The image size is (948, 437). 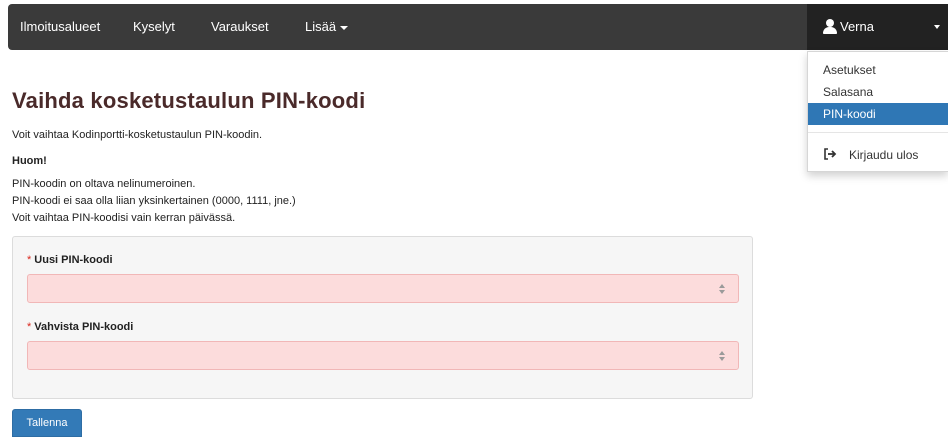 I want to click on nav-item-varaukset: Varaukset, so click(x=240, y=27).